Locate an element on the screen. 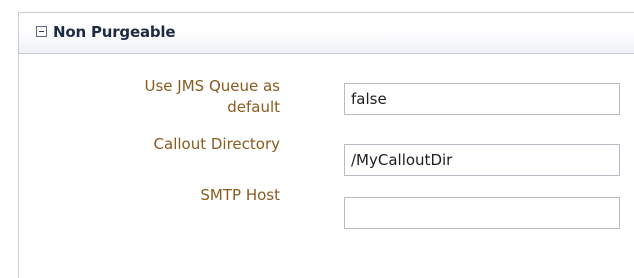  callout-directory-input is located at coordinates (482, 160).